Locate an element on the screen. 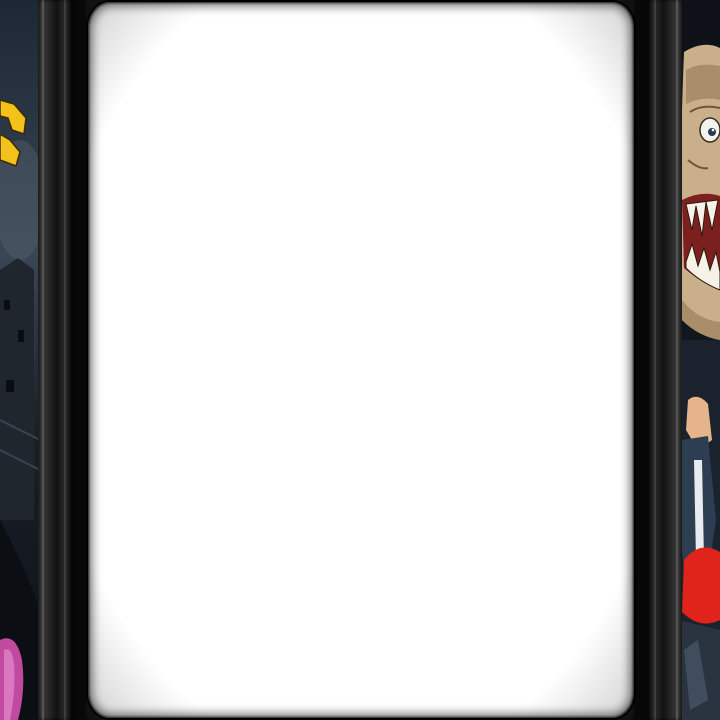 The image size is (720, 720). left-rail-highlight is located at coordinates (43, 360).